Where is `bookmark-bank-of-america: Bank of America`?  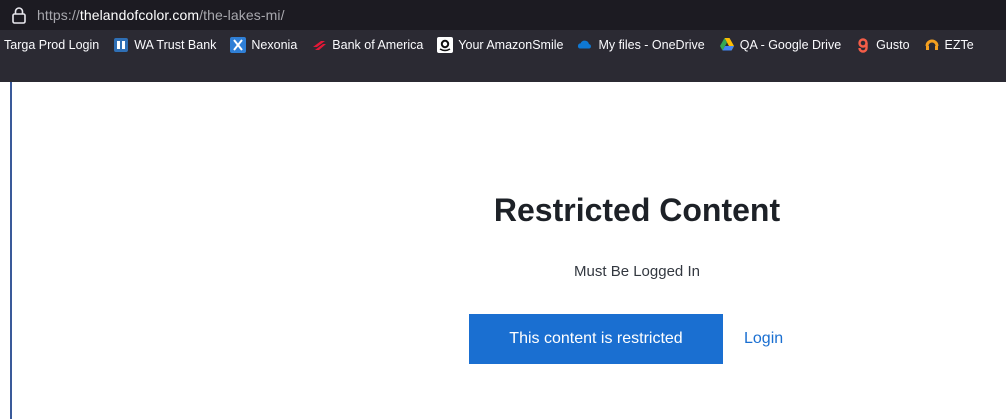
bookmark-bank-of-america: Bank of America is located at coordinates (367, 45).